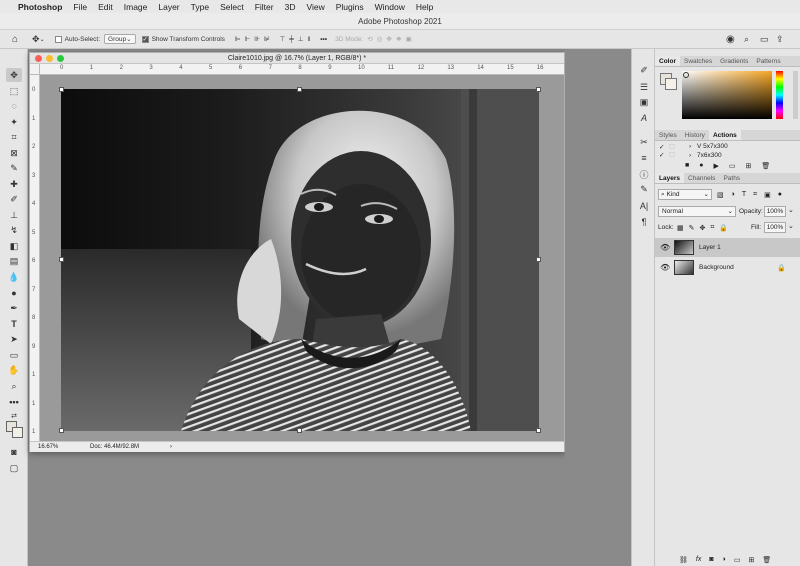 This screenshot has width=800, height=566. What do you see at coordinates (780, 39) in the screenshot?
I see `share-icon: ⇪` at bounding box center [780, 39].